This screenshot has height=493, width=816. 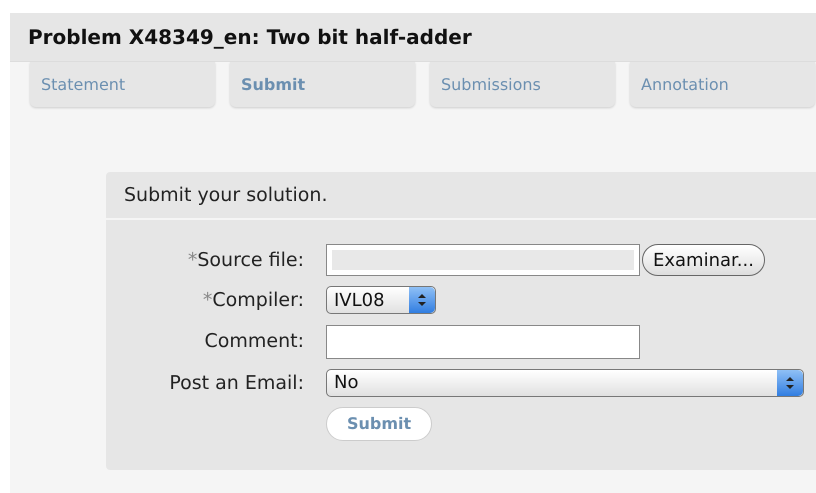 What do you see at coordinates (122, 84) in the screenshot?
I see `tab: Statement` at bounding box center [122, 84].